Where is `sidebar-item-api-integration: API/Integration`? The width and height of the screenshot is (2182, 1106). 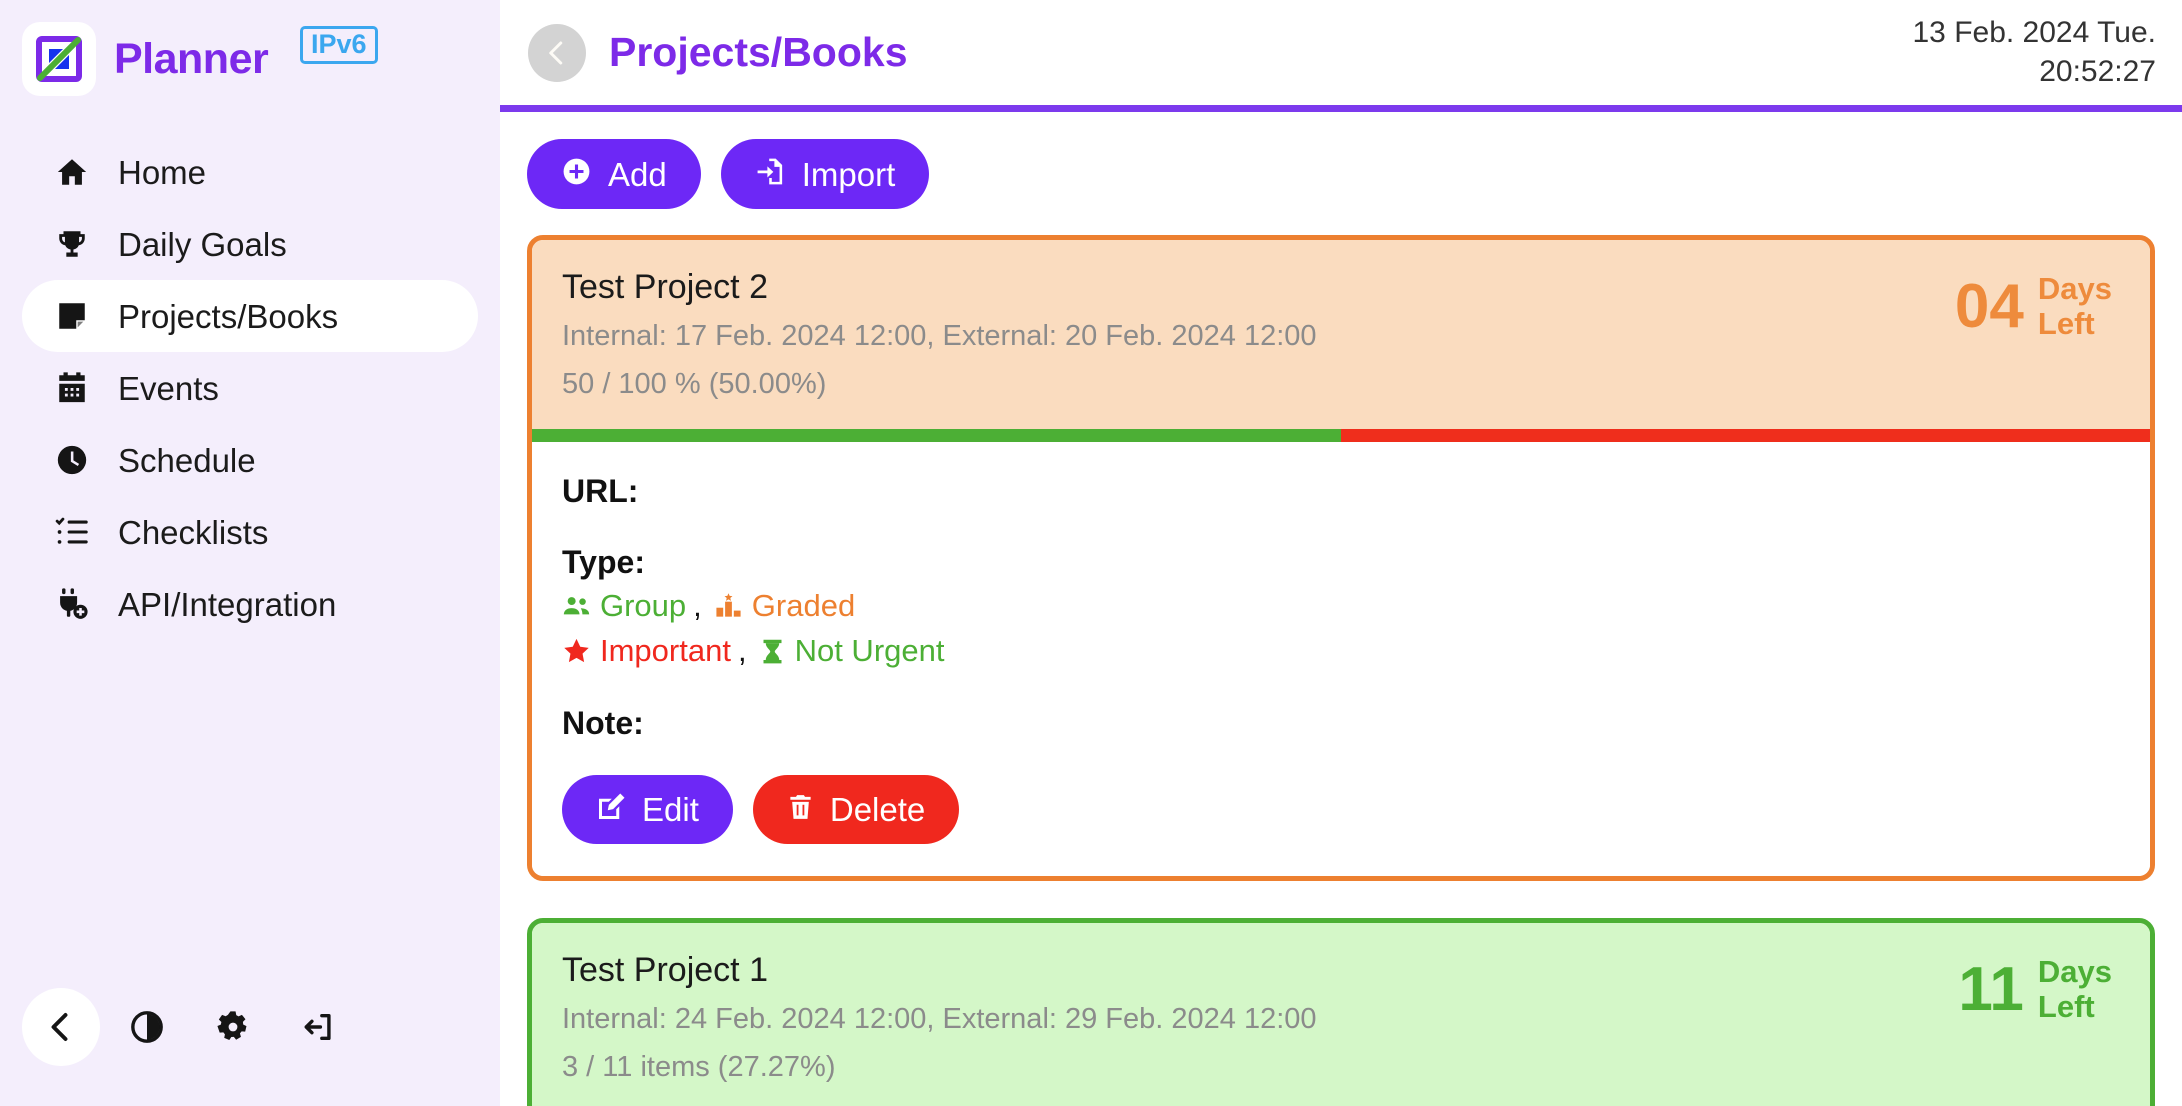
sidebar-item-api-integration: API/Integration is located at coordinates (250, 604).